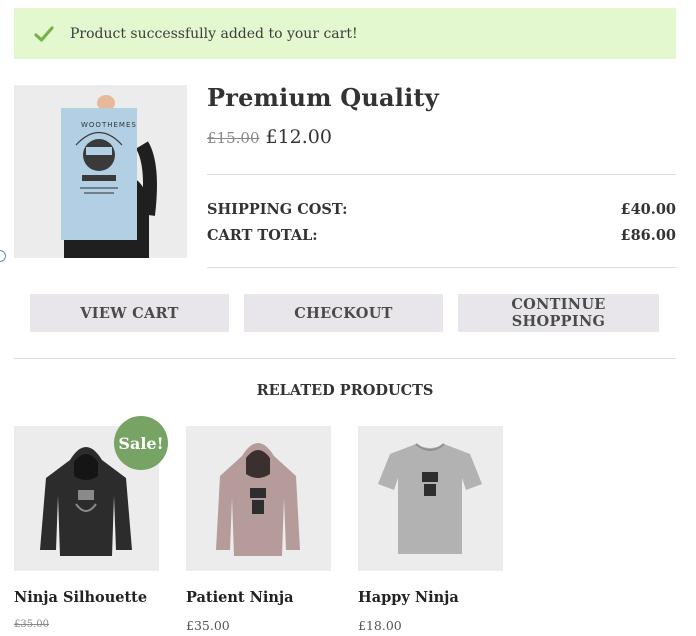 The width and height of the screenshot is (696, 636). I want to click on hoodie-illustration, so click(258, 499).